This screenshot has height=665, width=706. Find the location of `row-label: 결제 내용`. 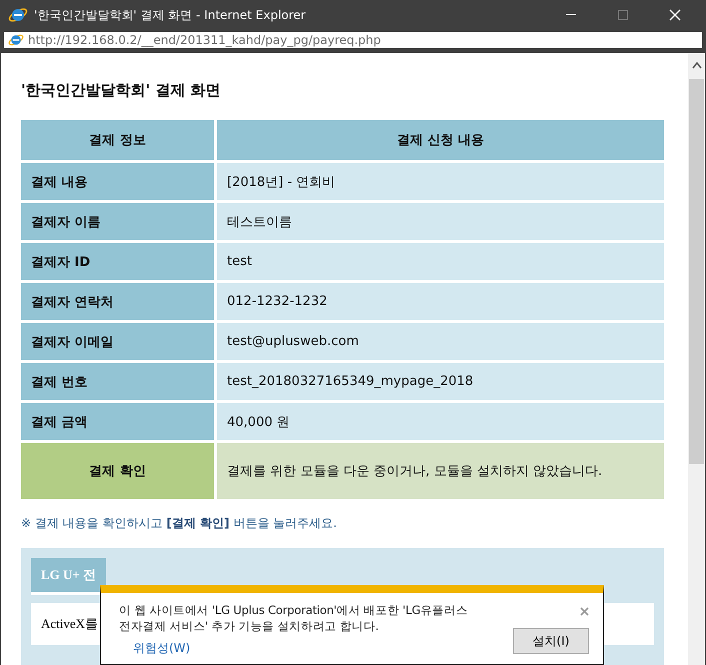

row-label: 결제 내용 is located at coordinates (117, 181).